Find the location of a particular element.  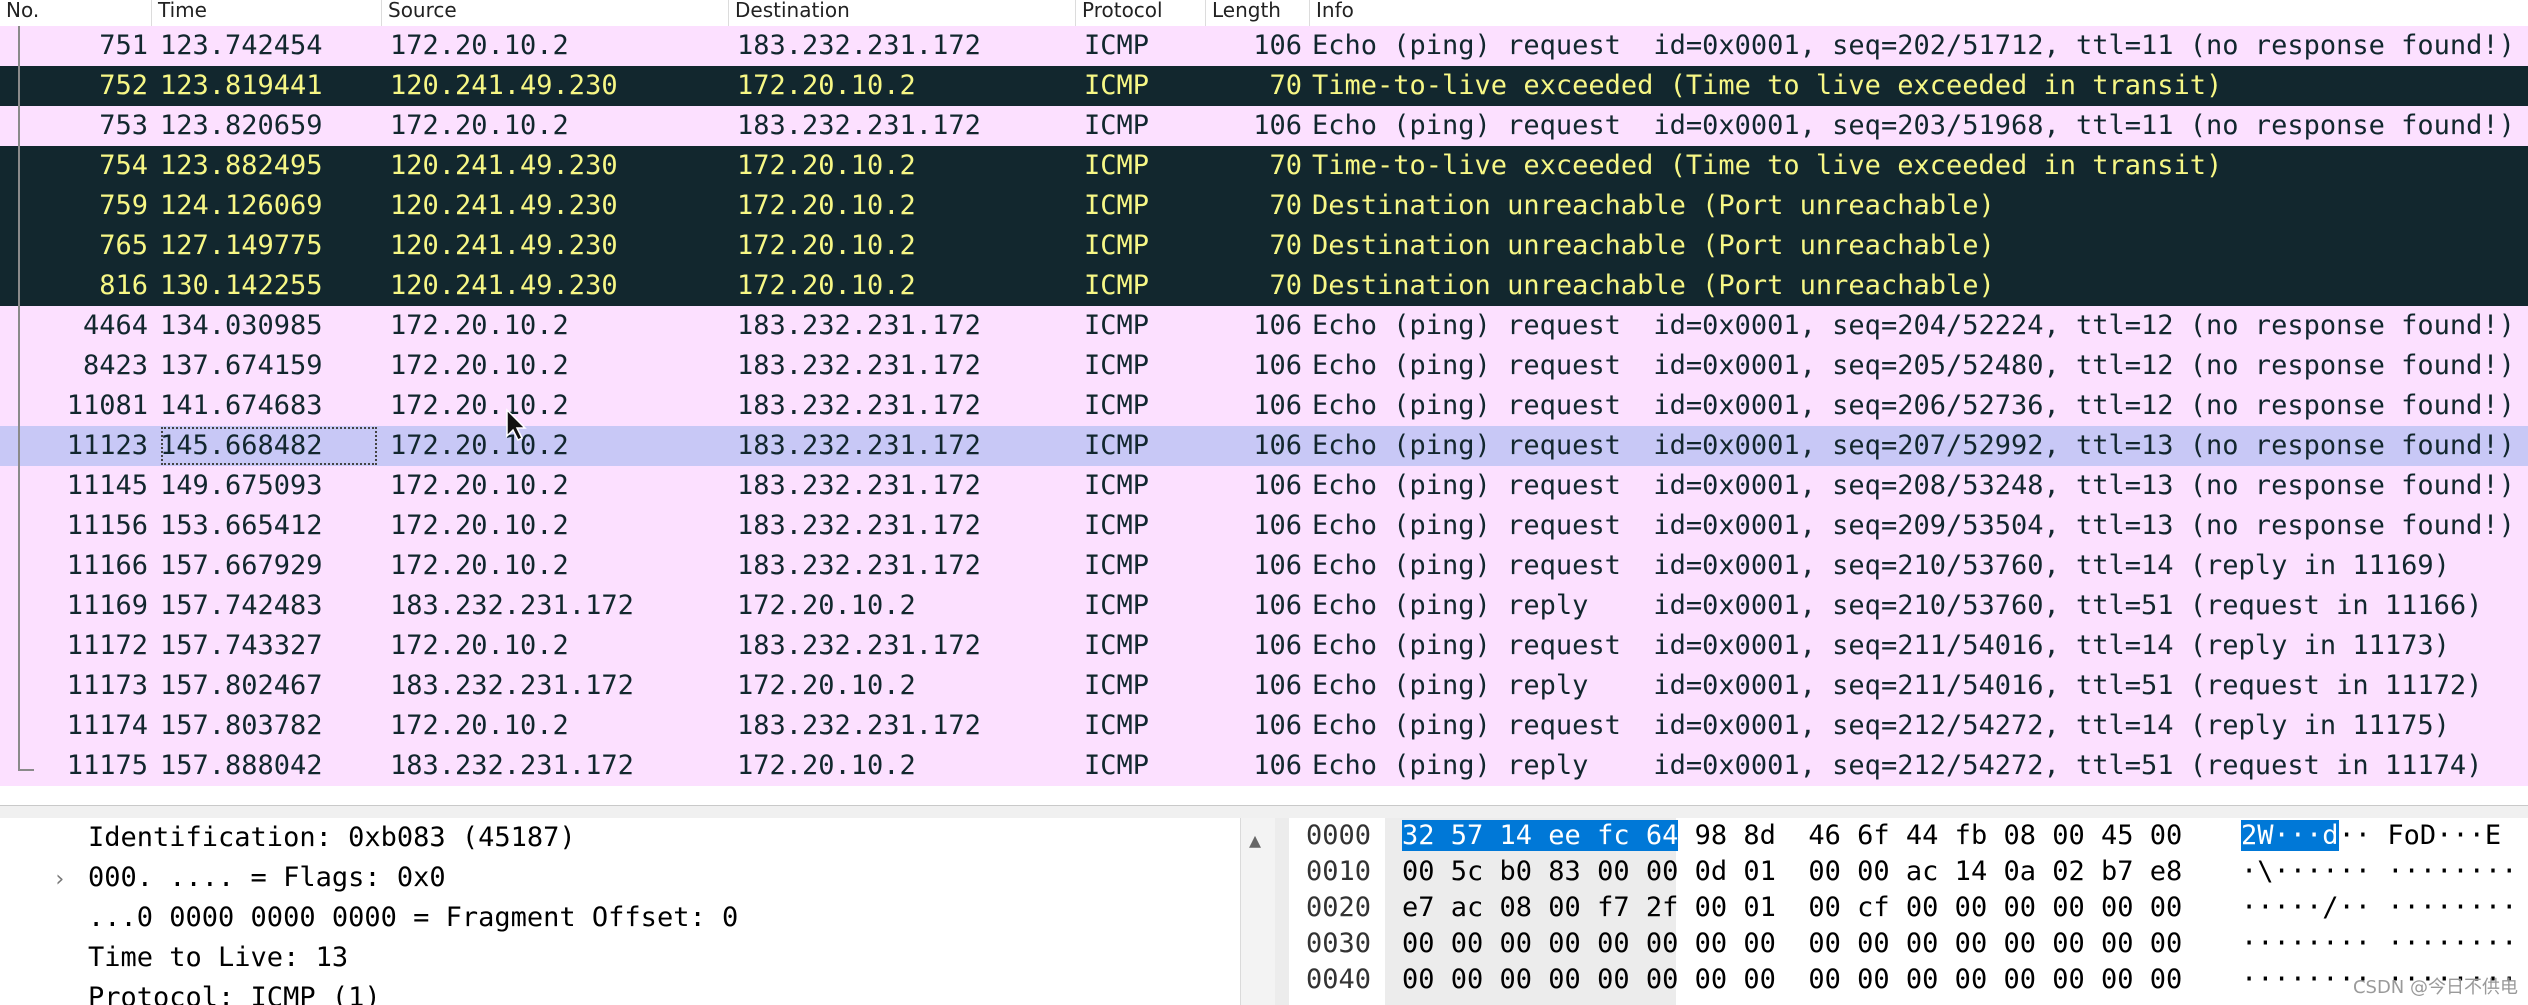

details-scrollbar: ▲ is located at coordinates (1258, 911).